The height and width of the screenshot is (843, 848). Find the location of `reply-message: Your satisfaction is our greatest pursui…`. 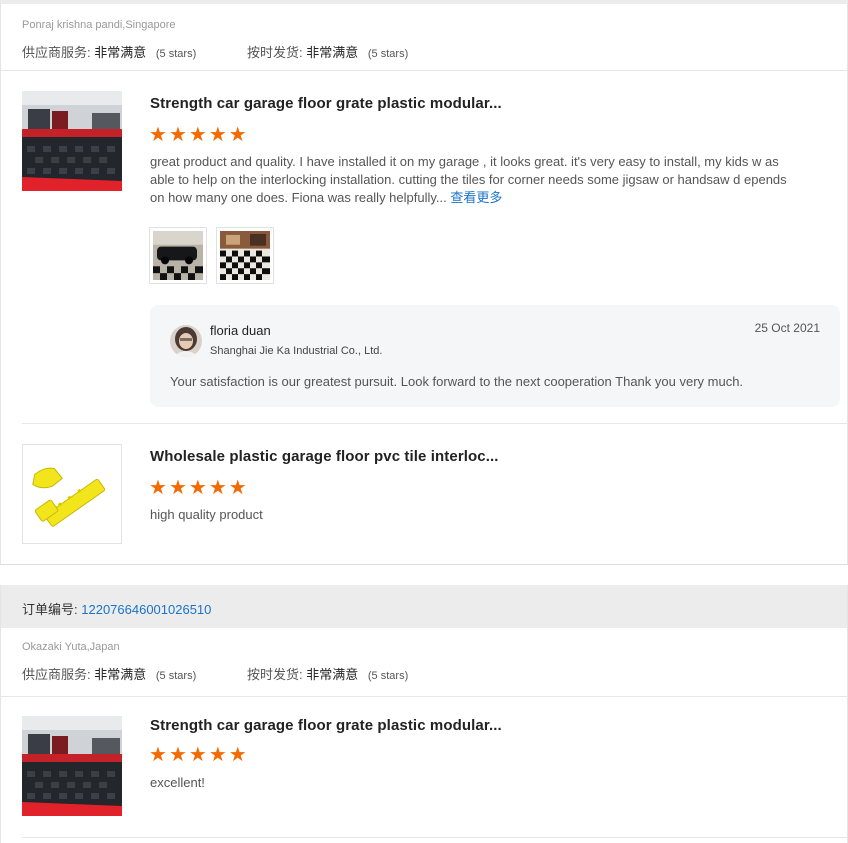

reply-message: Your satisfaction is our greatest pursui… is located at coordinates (457, 381).